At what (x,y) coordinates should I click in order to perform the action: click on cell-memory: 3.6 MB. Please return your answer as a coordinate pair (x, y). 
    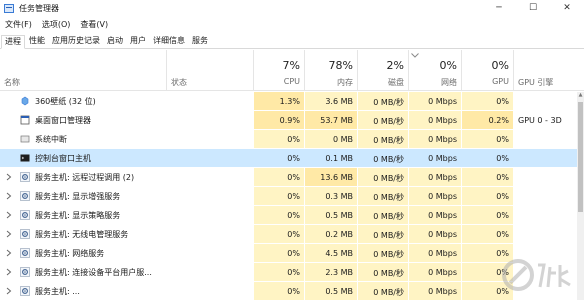
    Looking at the image, I should click on (331, 101).